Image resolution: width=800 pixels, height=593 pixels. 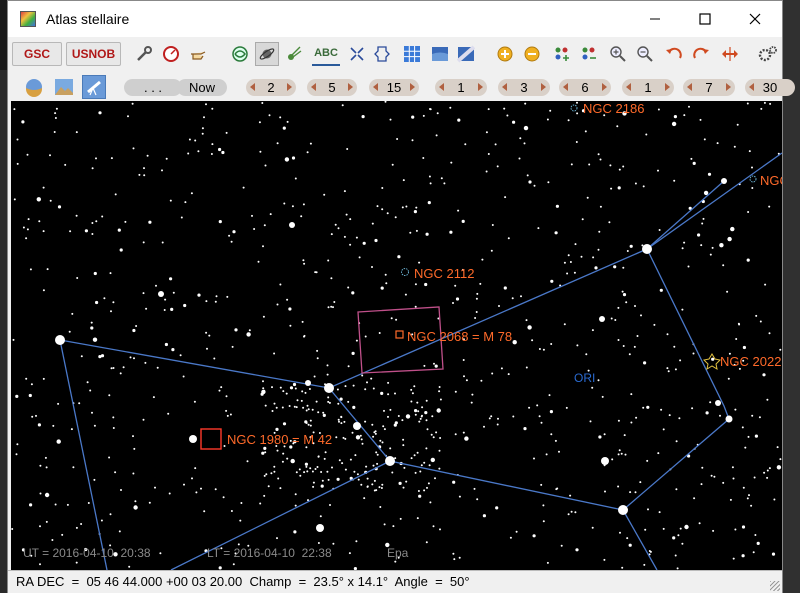 I want to click on milky-way-button, so click(x=466, y=54).